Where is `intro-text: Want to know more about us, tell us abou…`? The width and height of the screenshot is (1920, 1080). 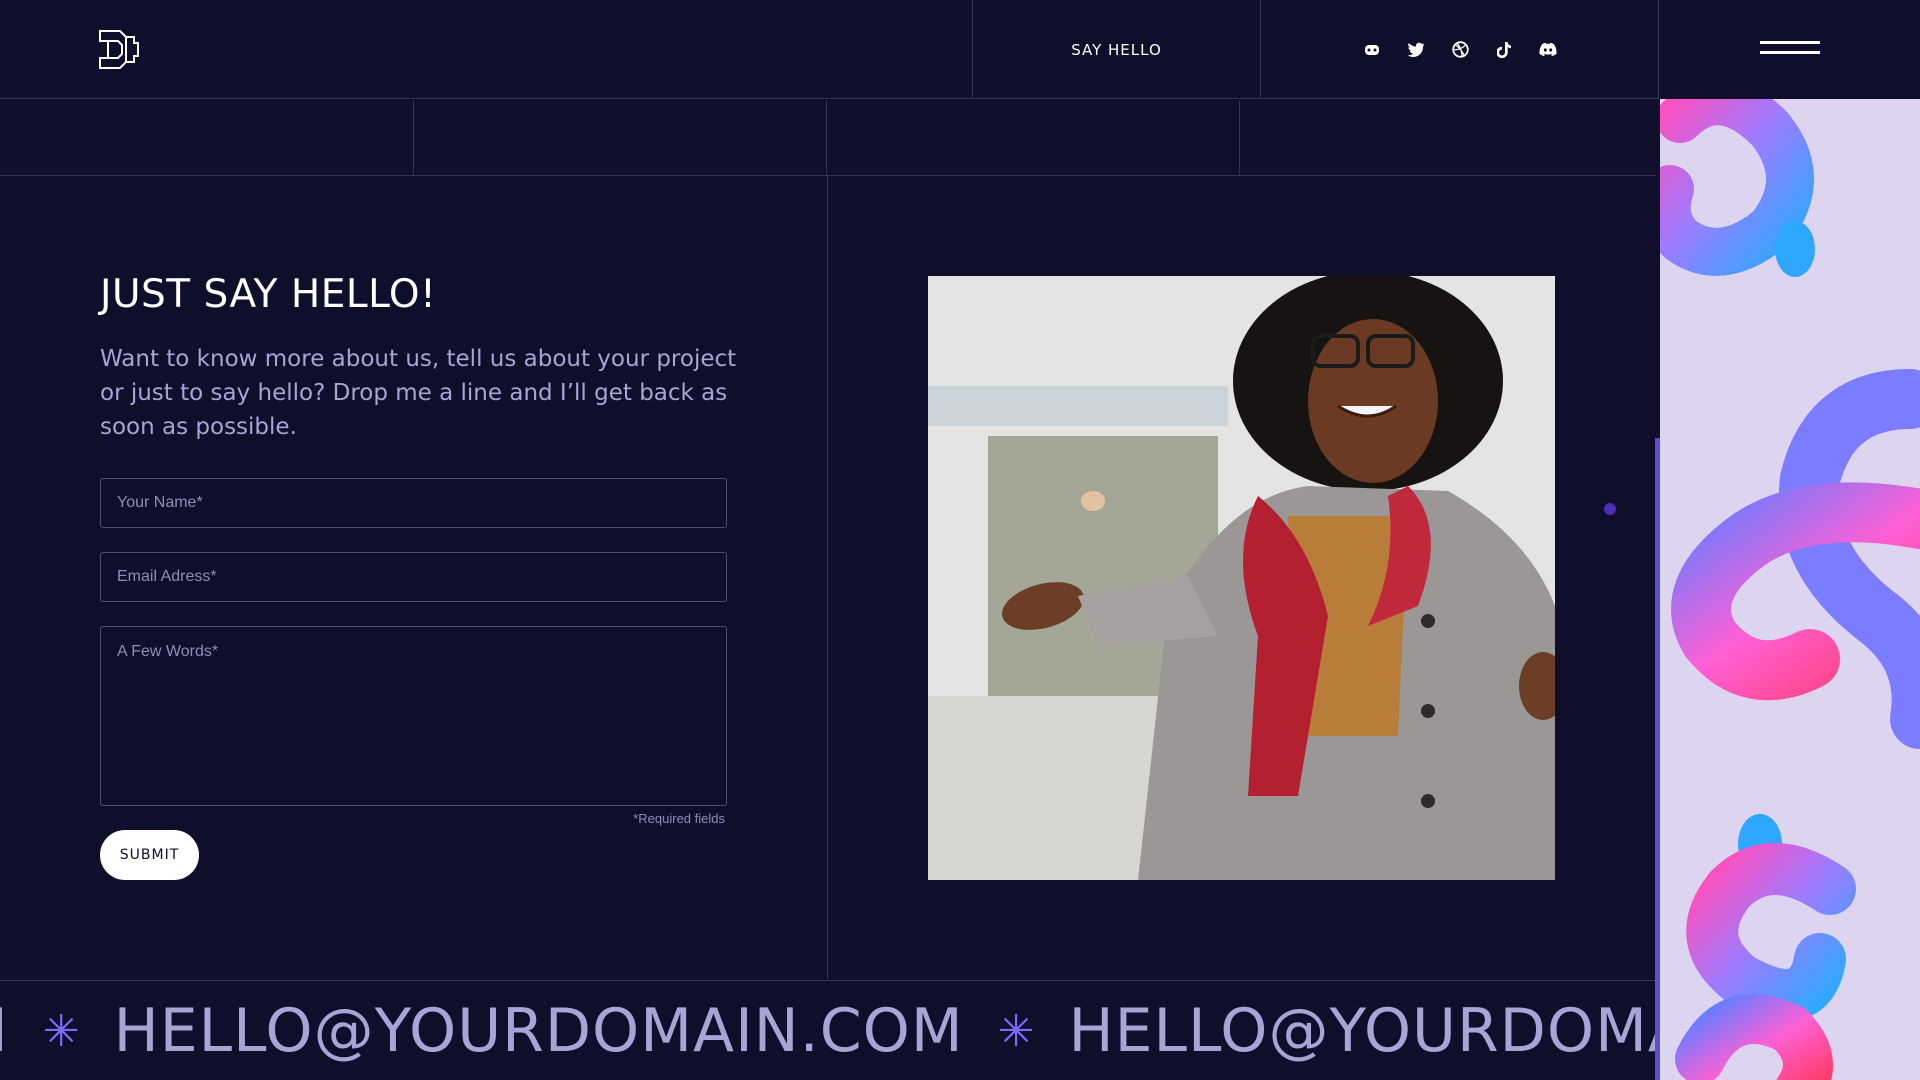 intro-text: Want to know more about us, tell us abou… is located at coordinates (418, 393).